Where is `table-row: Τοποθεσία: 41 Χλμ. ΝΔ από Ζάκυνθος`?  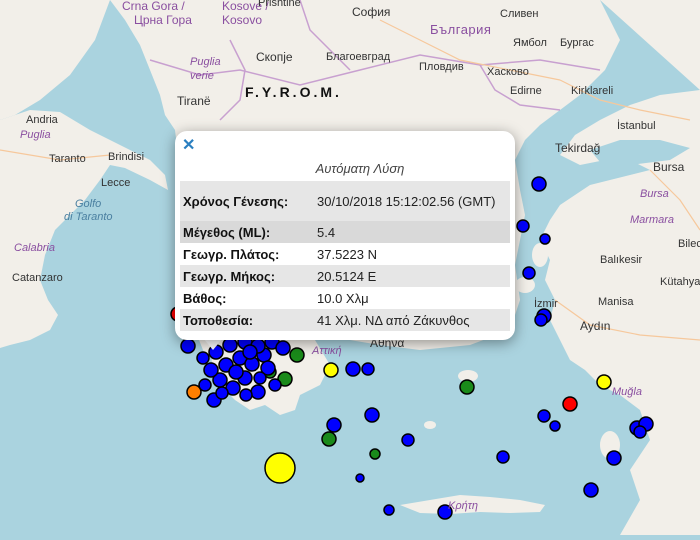 table-row: Τοποθεσία: 41 Χλμ. ΝΔ από Ζάκυνθος is located at coordinates (345, 320).